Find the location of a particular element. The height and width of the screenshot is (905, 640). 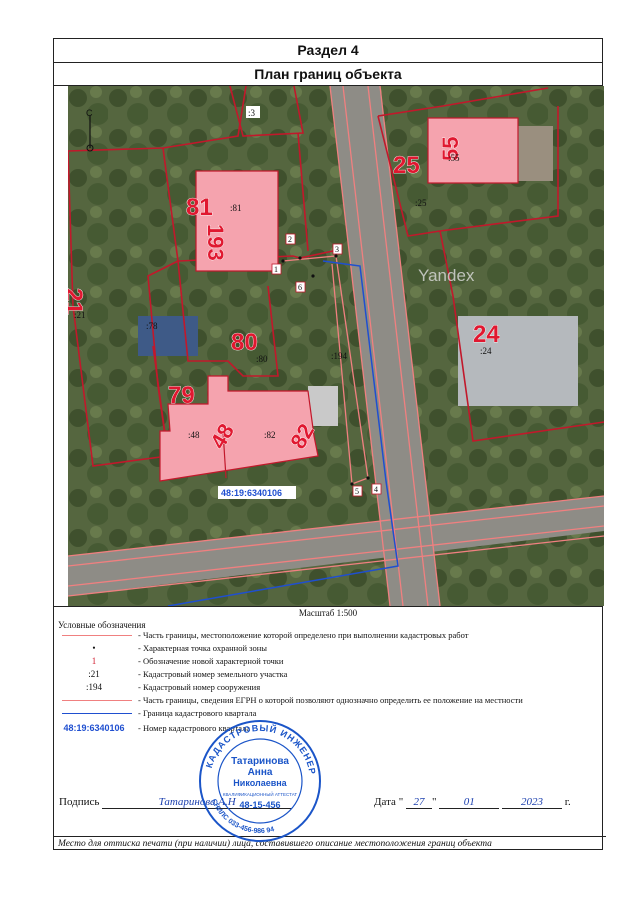

cad-label-25: :25 is located at coordinates (421, 203).